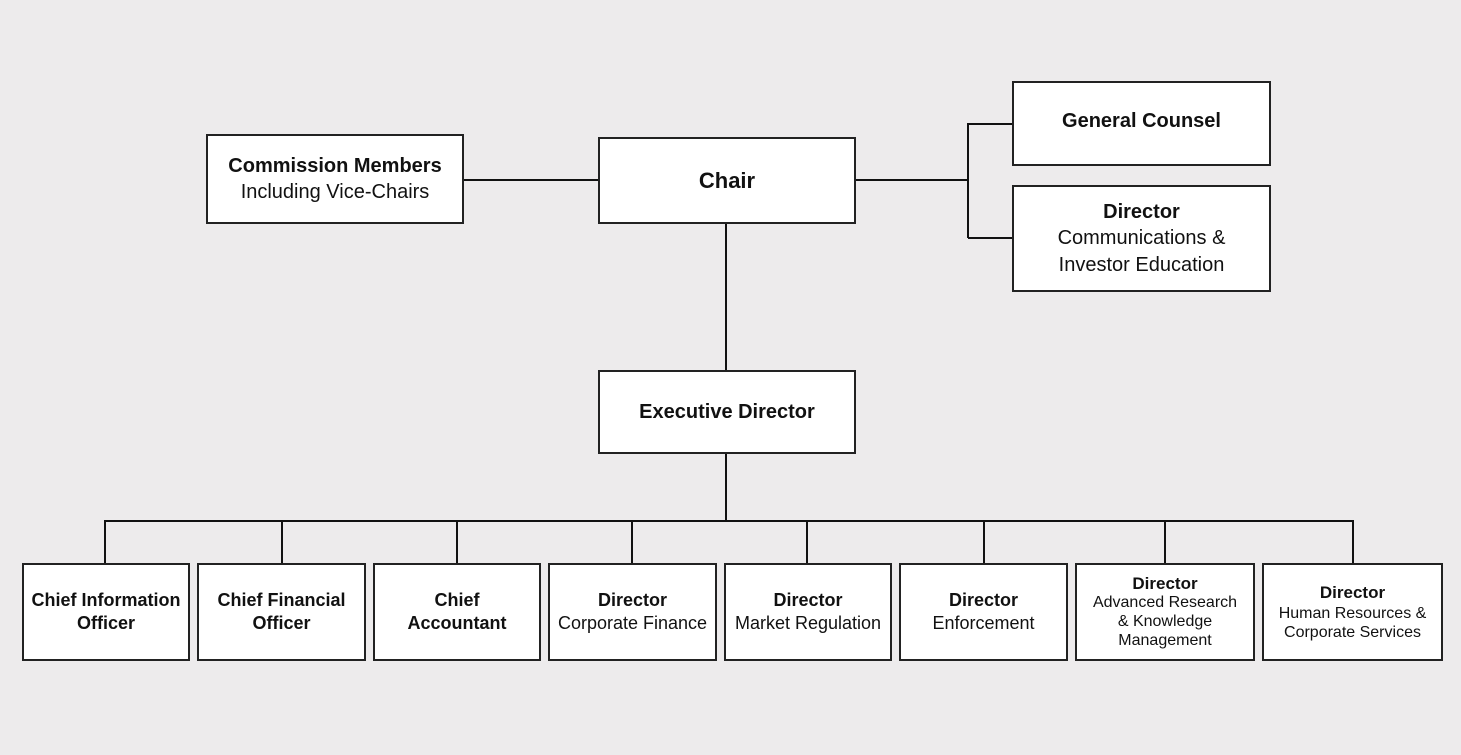 This screenshot has height=755, width=1461. Describe the element at coordinates (1165, 621) in the screenshot. I see `report-subtitle: & Knowledge` at that location.